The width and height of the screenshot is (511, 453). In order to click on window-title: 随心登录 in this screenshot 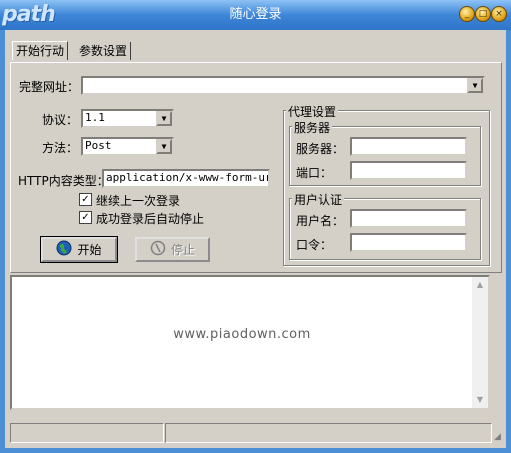, I will do `click(255, 14)`.